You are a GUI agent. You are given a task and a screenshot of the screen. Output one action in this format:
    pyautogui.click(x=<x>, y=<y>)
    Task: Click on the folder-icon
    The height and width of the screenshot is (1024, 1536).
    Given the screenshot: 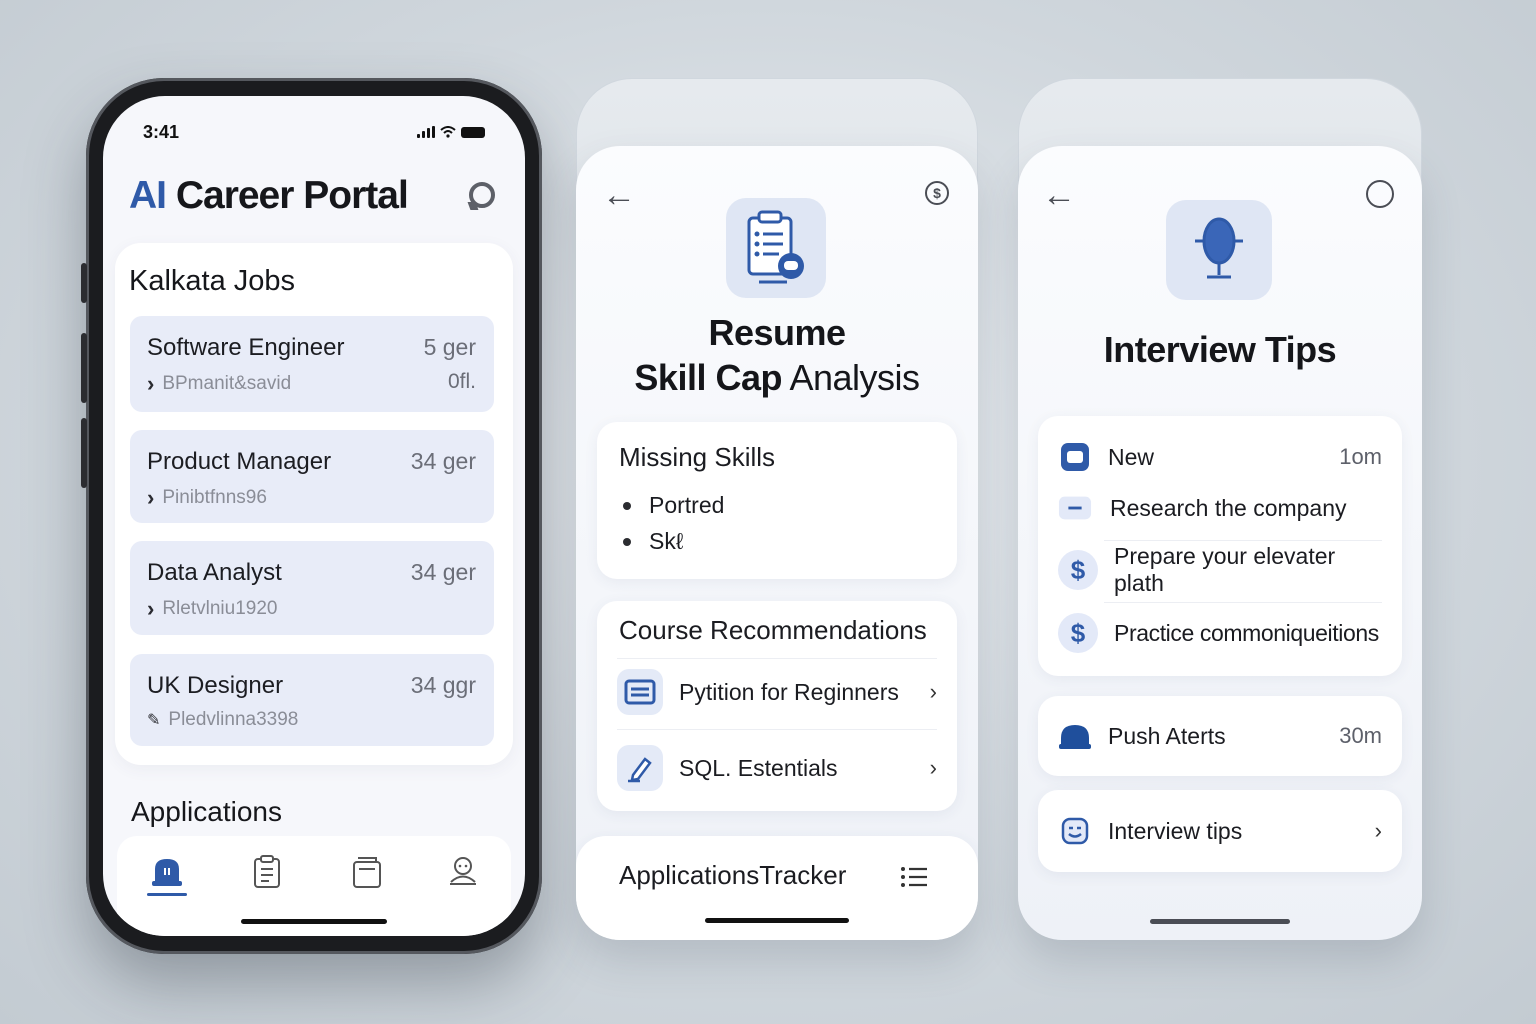 What is the action you would take?
    pyautogui.click(x=367, y=872)
    